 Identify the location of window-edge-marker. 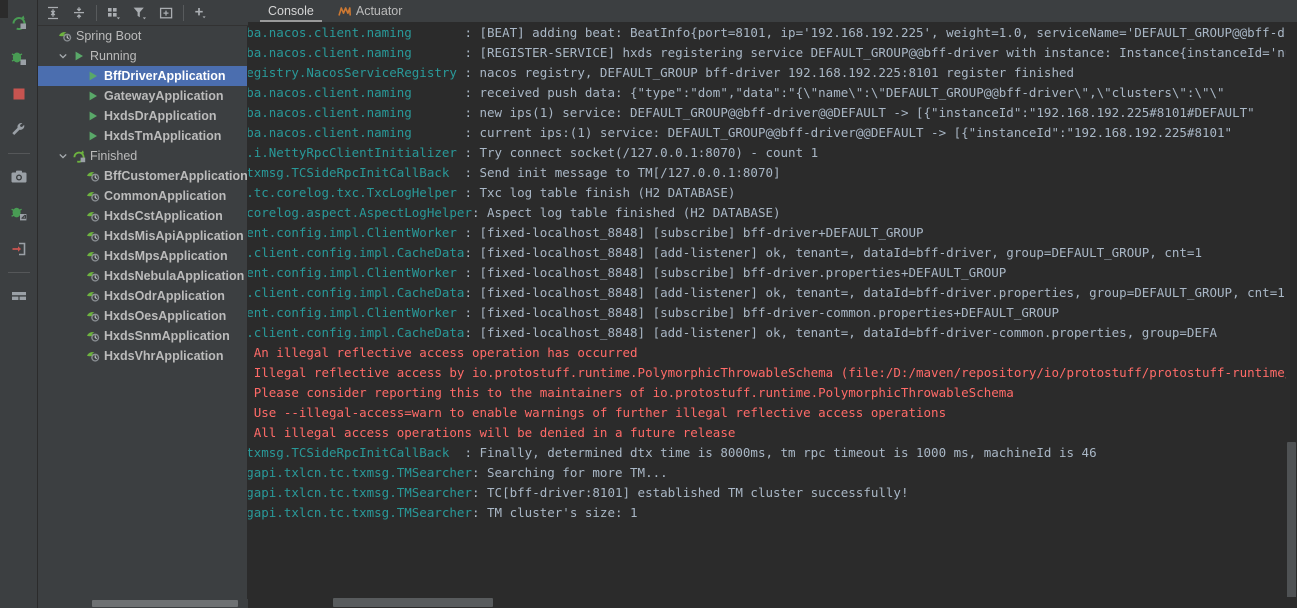
(4, 9).